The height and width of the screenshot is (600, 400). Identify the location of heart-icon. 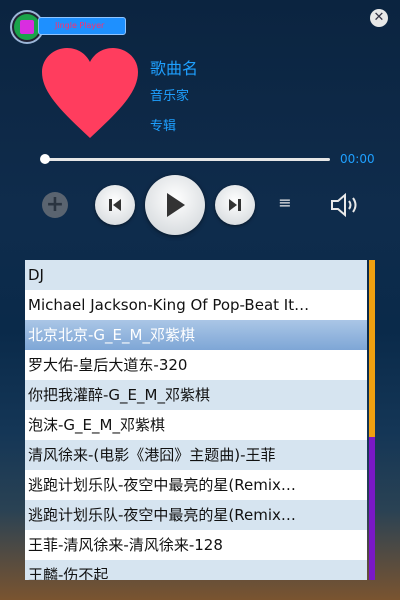
(90, 93).